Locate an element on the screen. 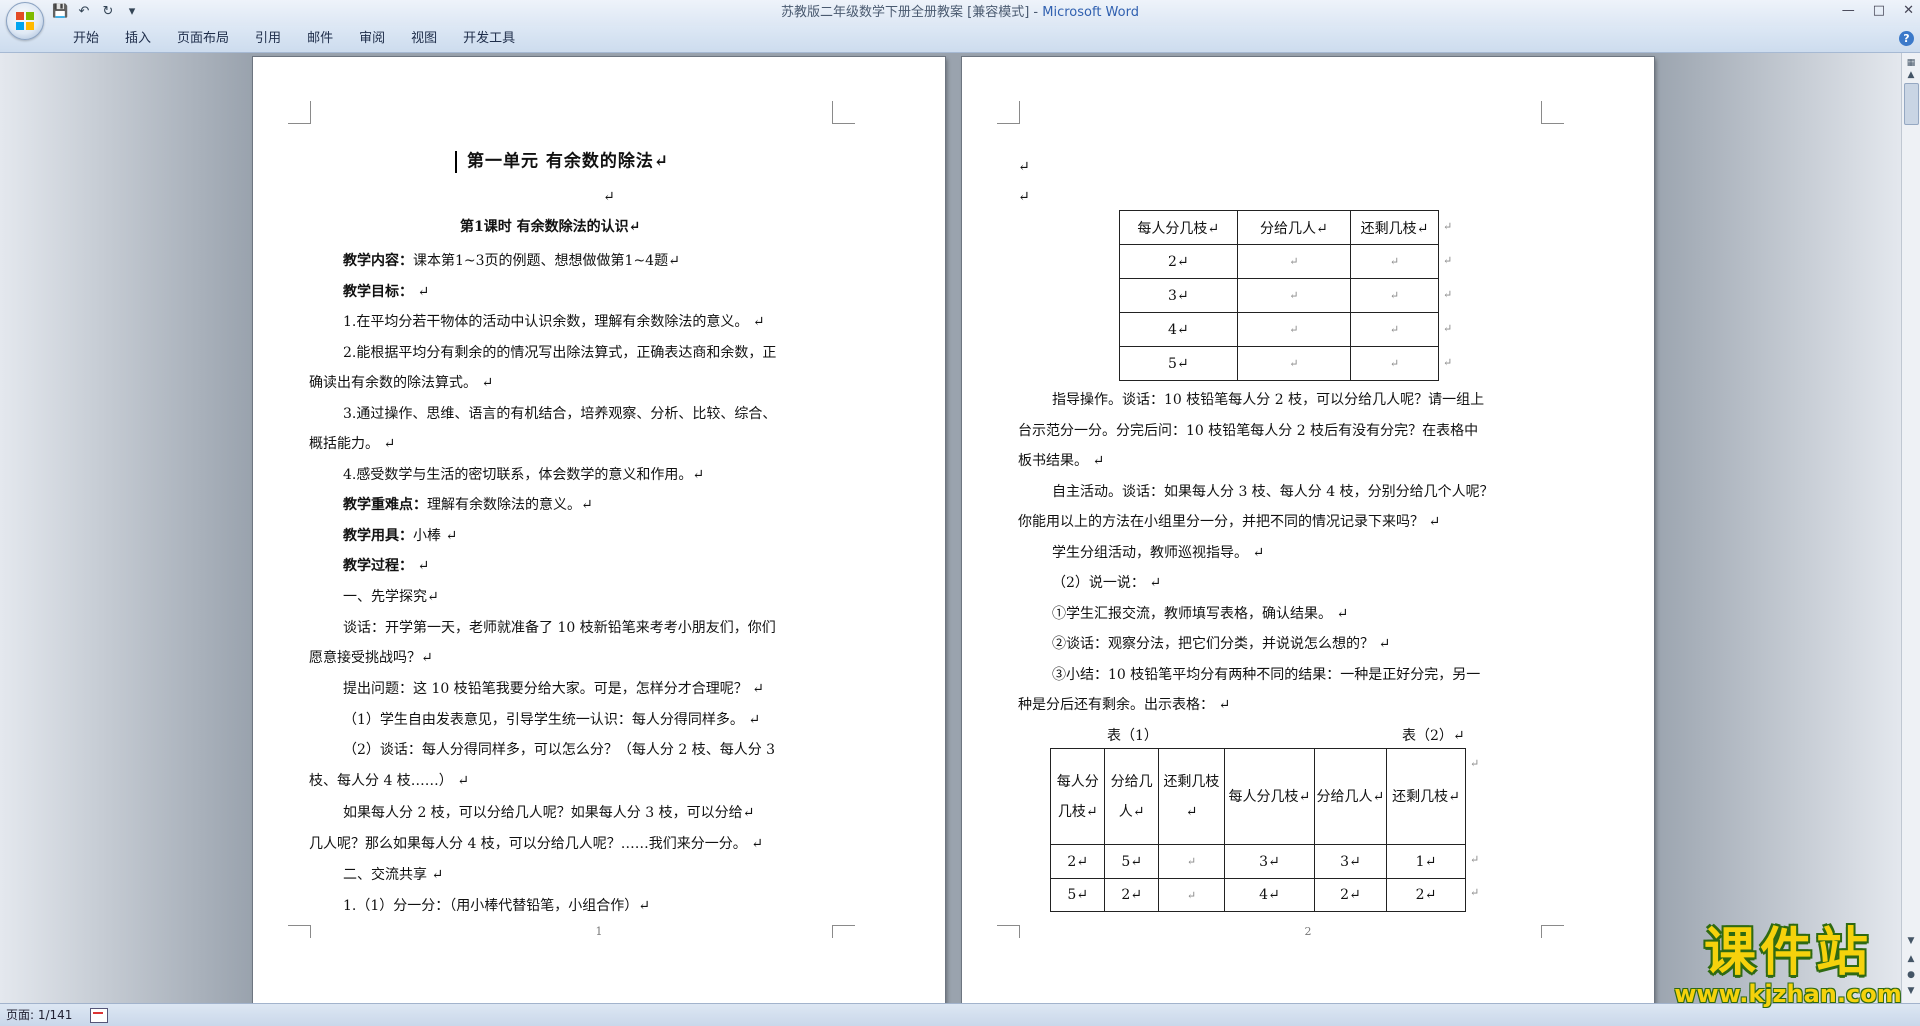 Image resolution: width=1920 pixels, height=1026 pixels. redo-icon: ↻ is located at coordinates (108, 12).